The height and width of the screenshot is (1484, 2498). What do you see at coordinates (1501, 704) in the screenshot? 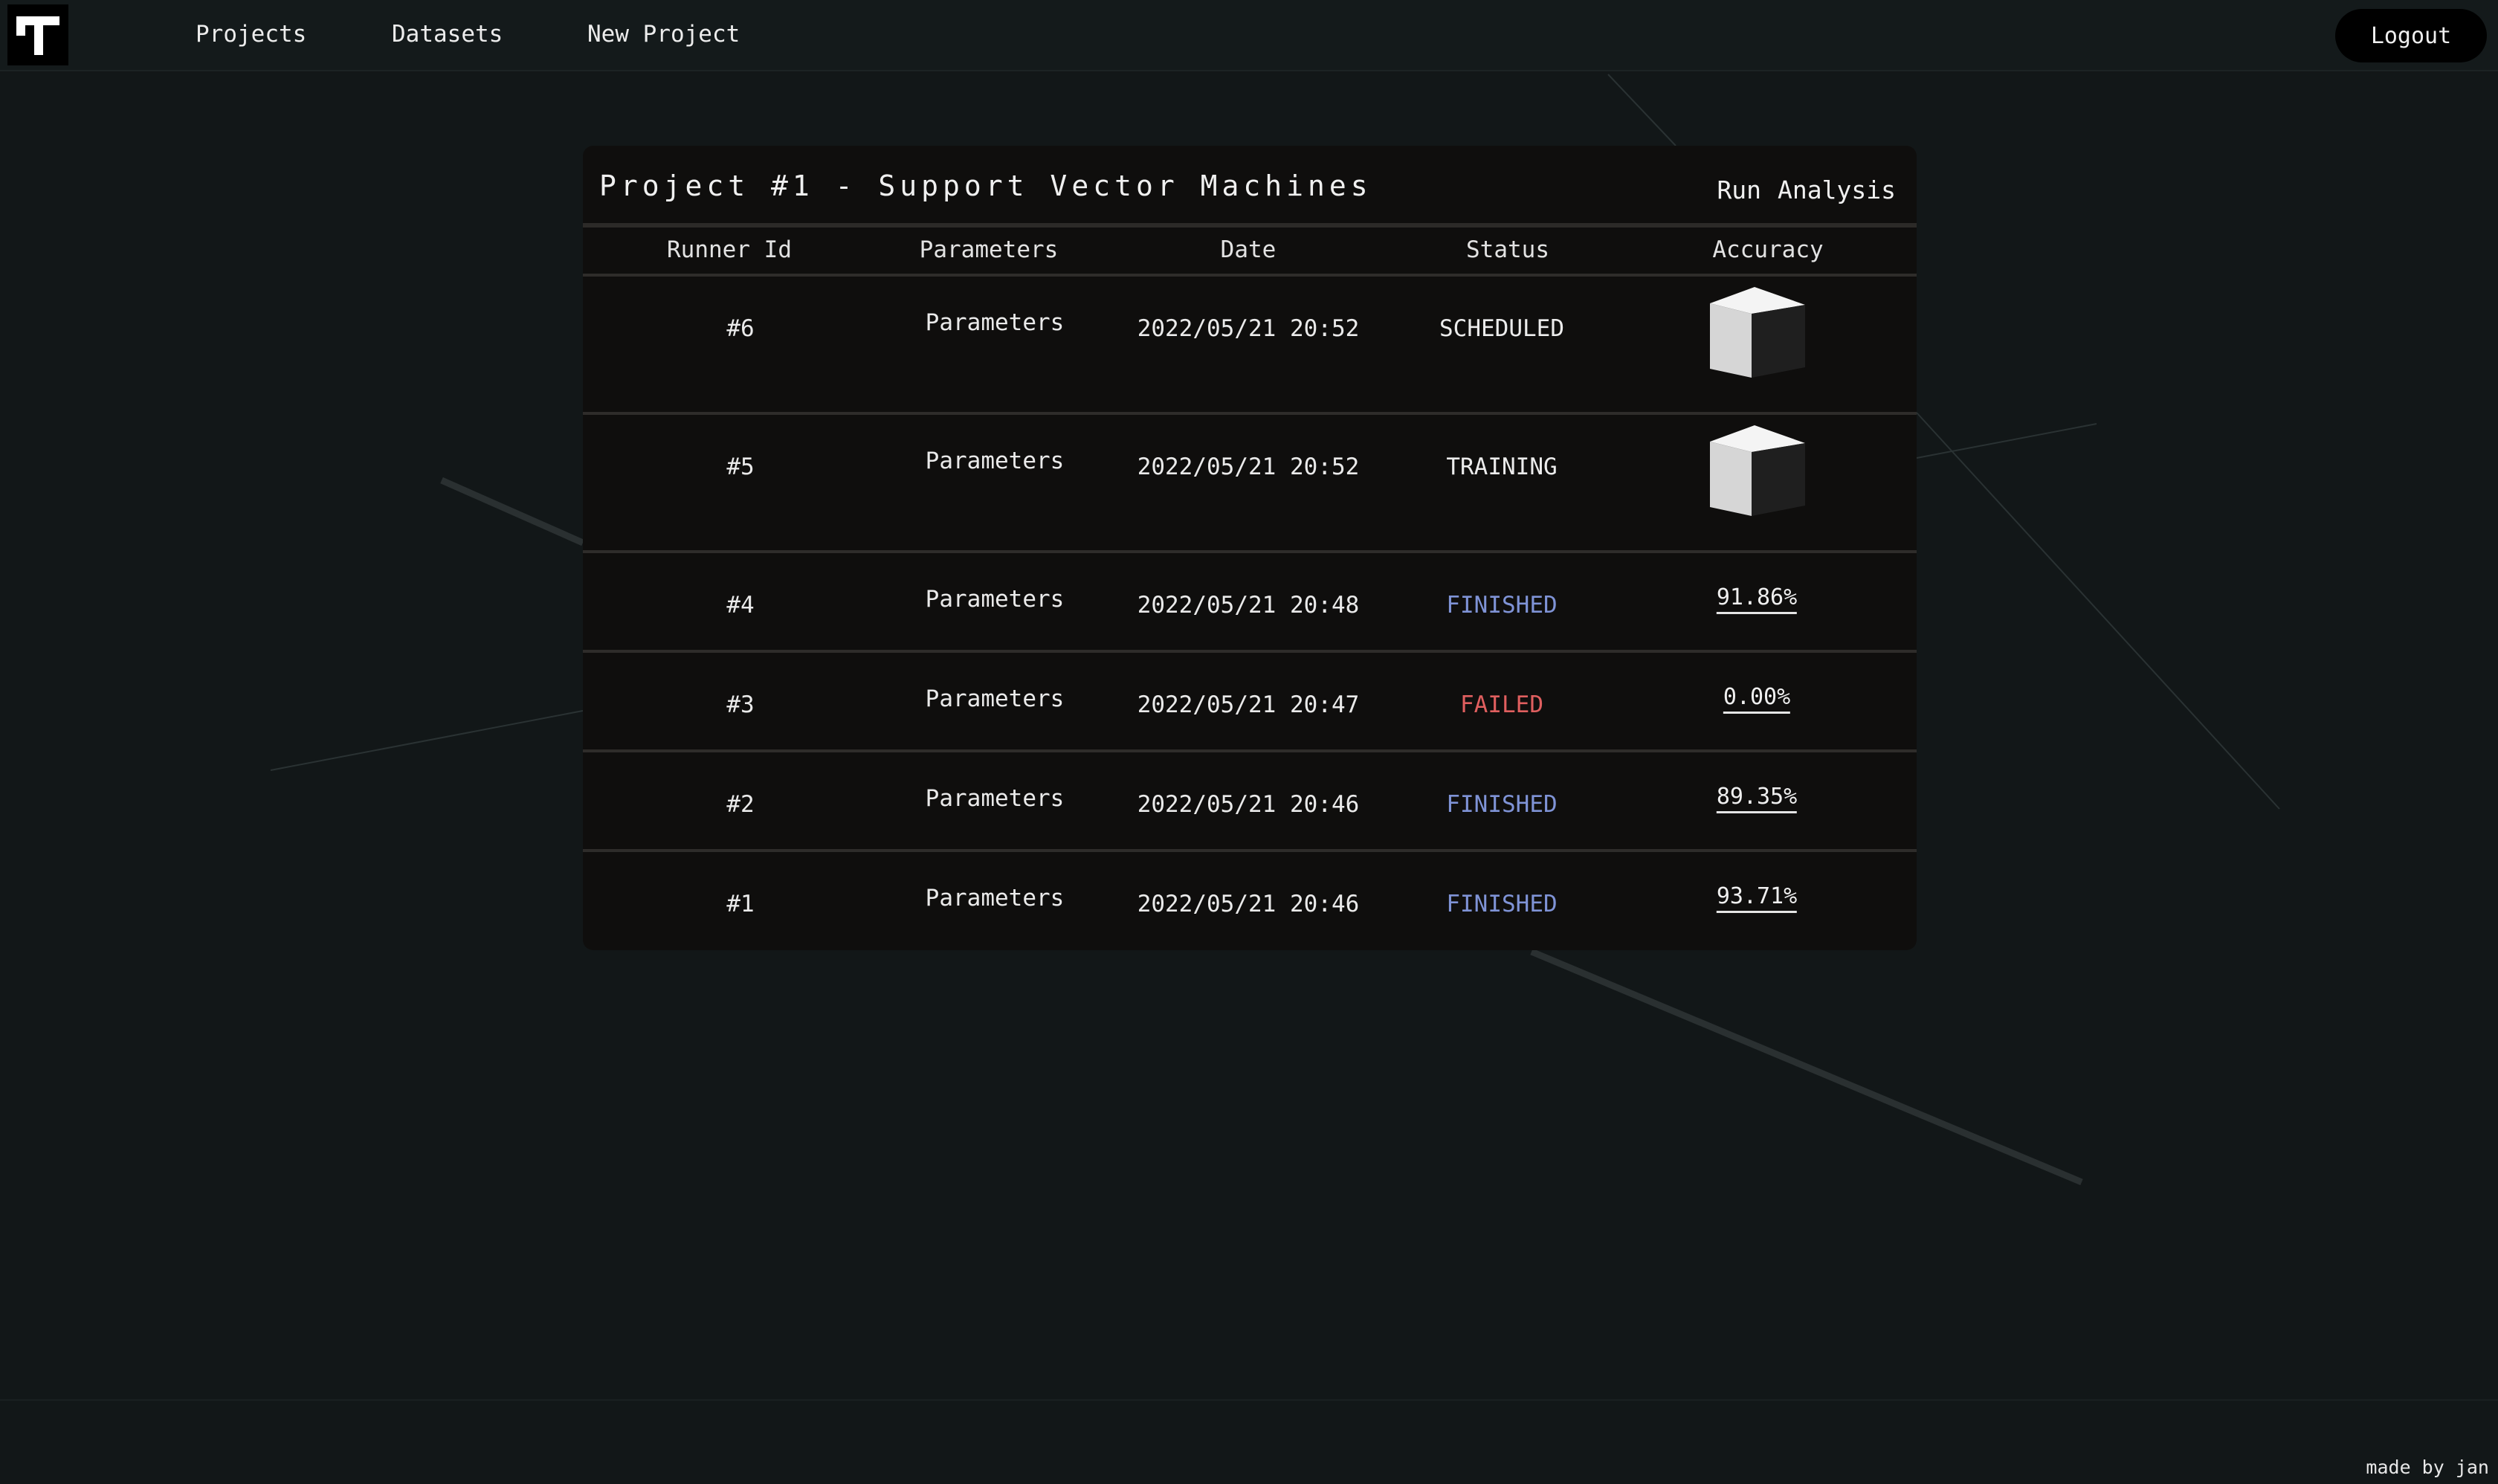
I see `status-badge: FAILED` at bounding box center [1501, 704].